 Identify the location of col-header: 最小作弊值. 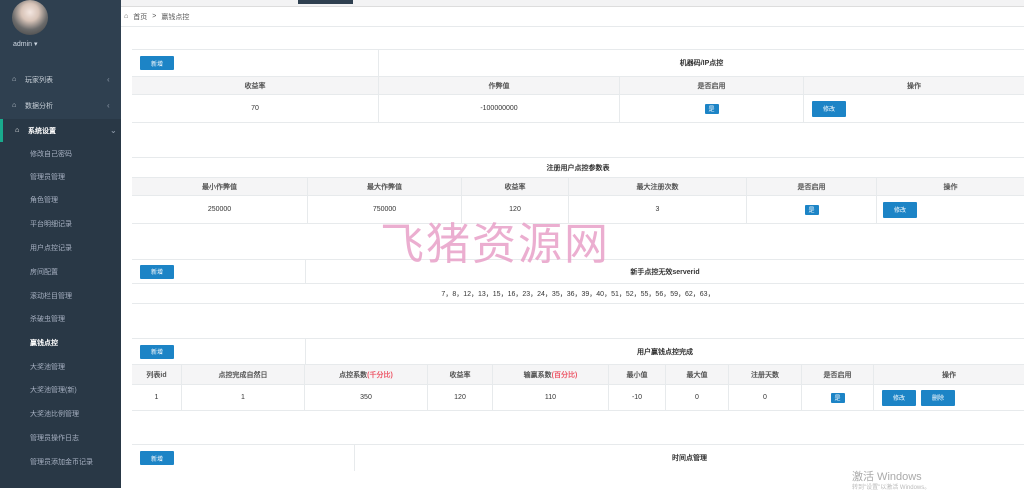
(219, 187).